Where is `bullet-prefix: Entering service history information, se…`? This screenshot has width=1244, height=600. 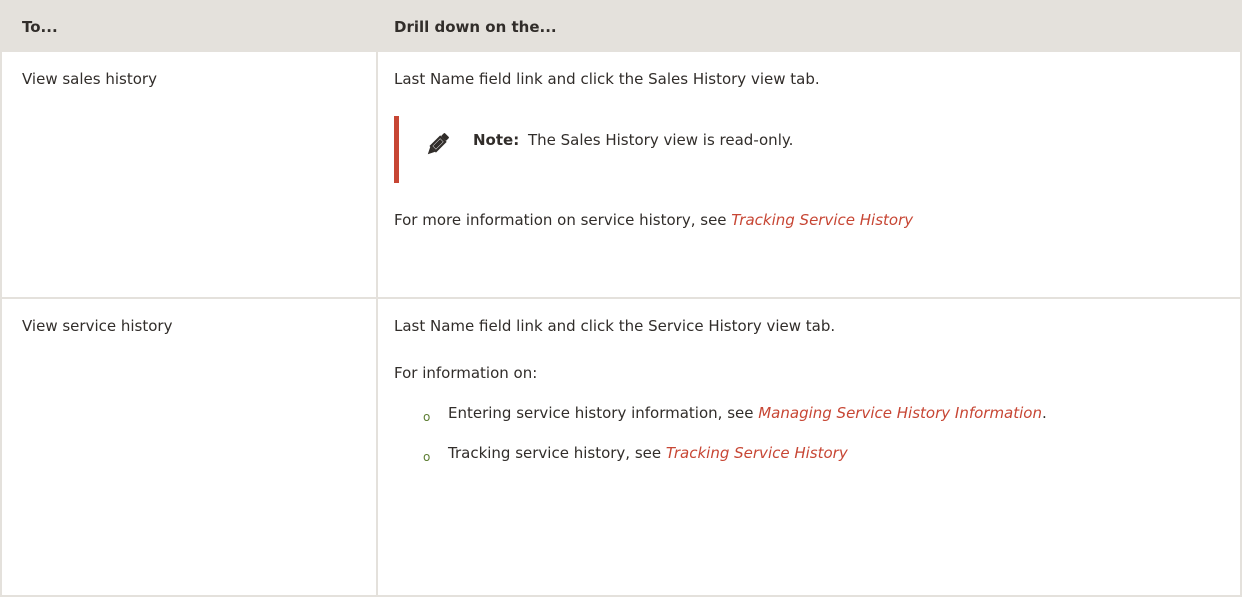 bullet-prefix: Entering service history information, se… is located at coordinates (603, 413).